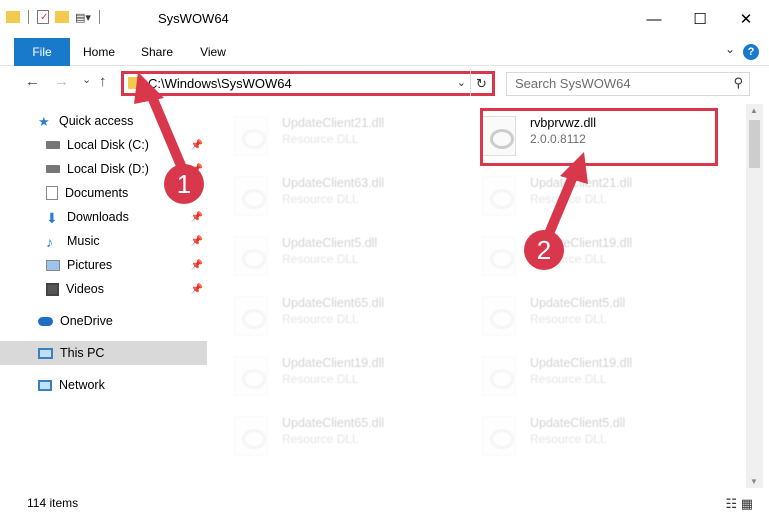 The width and height of the screenshot is (769, 527). I want to click on file-name: UpdateClient19.dll, so click(581, 363).